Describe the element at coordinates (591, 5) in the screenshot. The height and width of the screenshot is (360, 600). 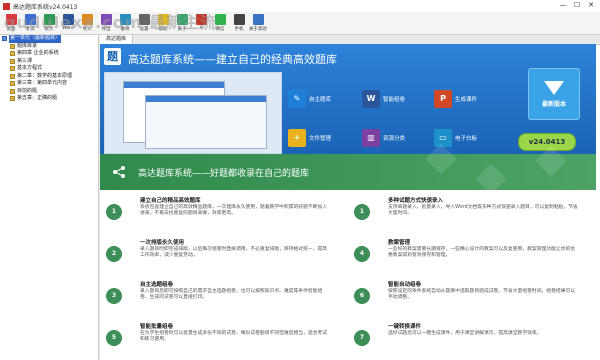
I see `close-button: ✕` at that location.